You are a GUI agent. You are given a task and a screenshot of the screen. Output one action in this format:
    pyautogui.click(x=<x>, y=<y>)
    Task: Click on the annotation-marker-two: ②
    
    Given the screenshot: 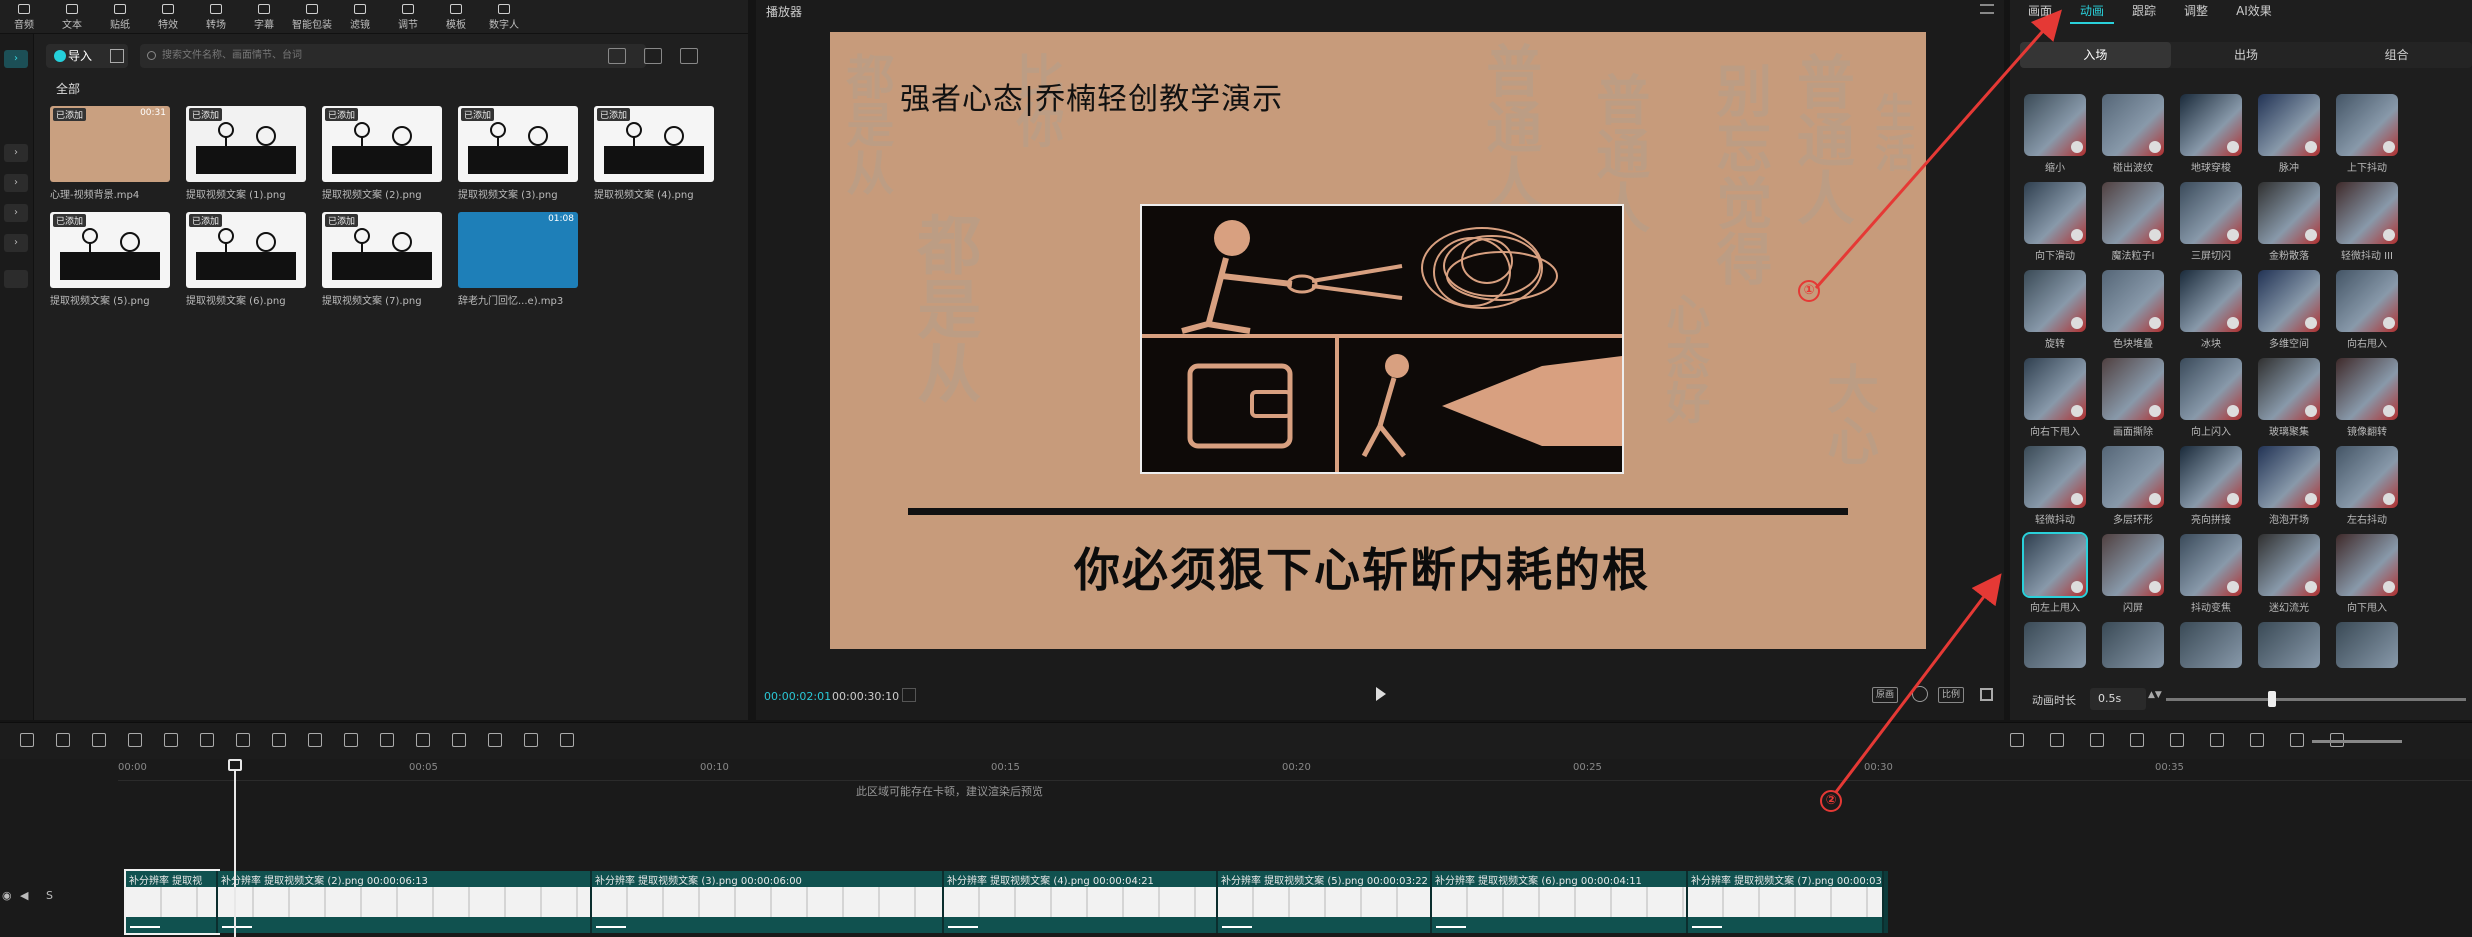 What is the action you would take?
    pyautogui.click(x=1831, y=801)
    